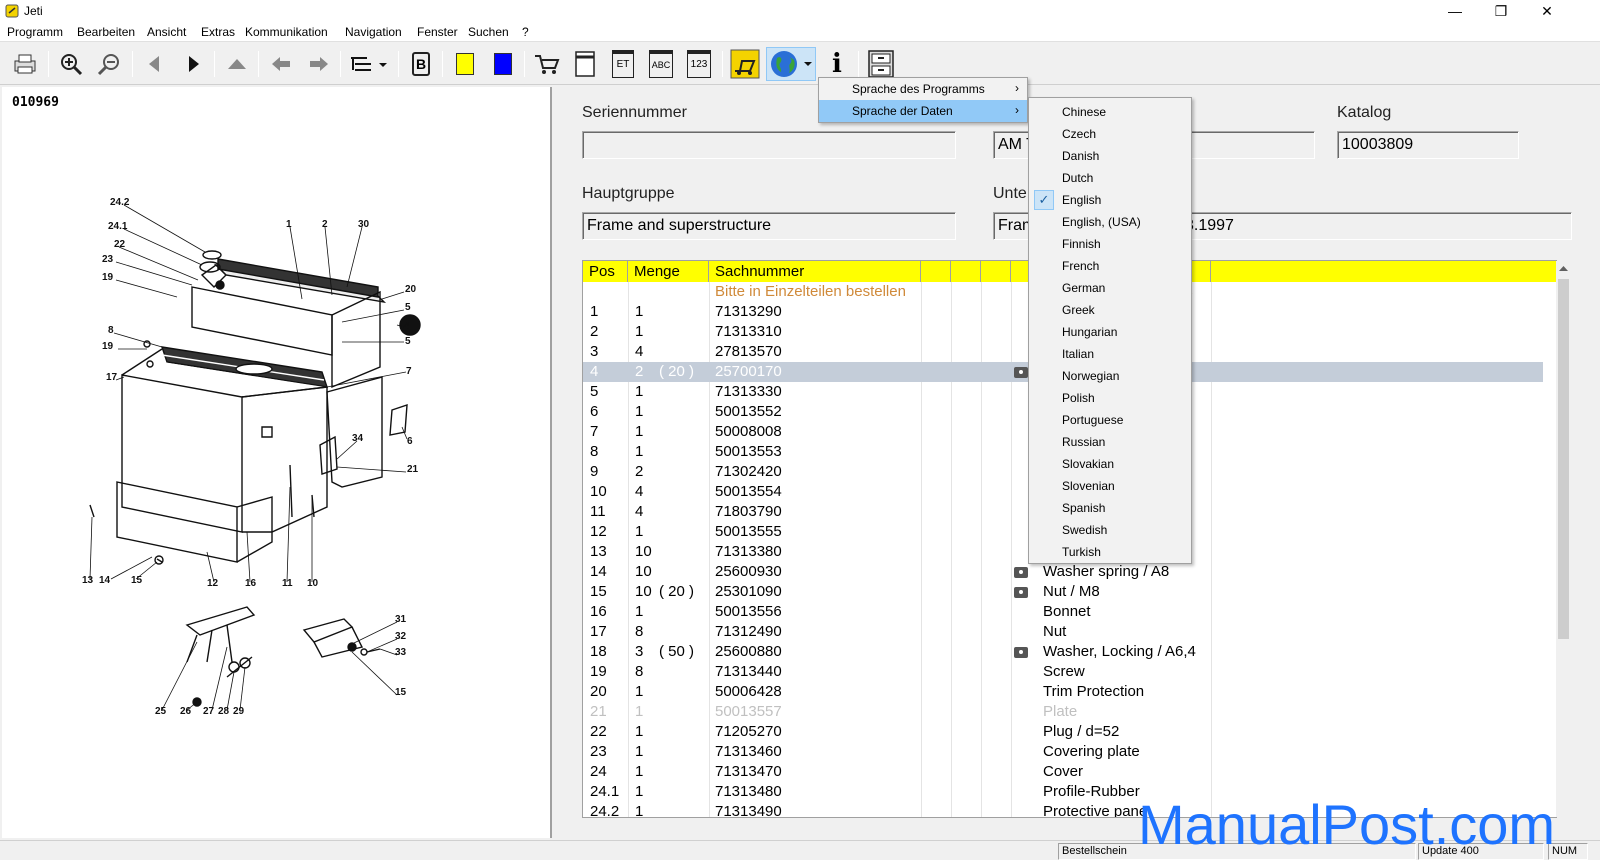 This screenshot has width=1600, height=860. Describe the element at coordinates (1063, 592) in the screenshot. I see `table-row: 15 10 ( 20 ) 25301090 Nut / M8` at that location.